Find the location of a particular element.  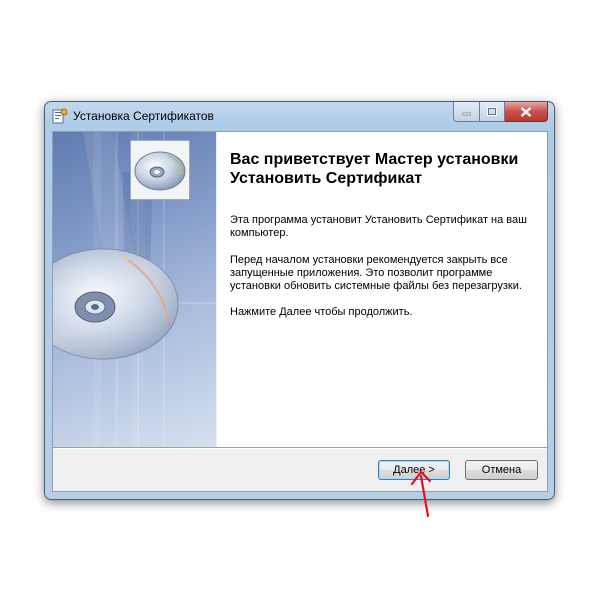

maximize-icon is located at coordinates (492, 111).